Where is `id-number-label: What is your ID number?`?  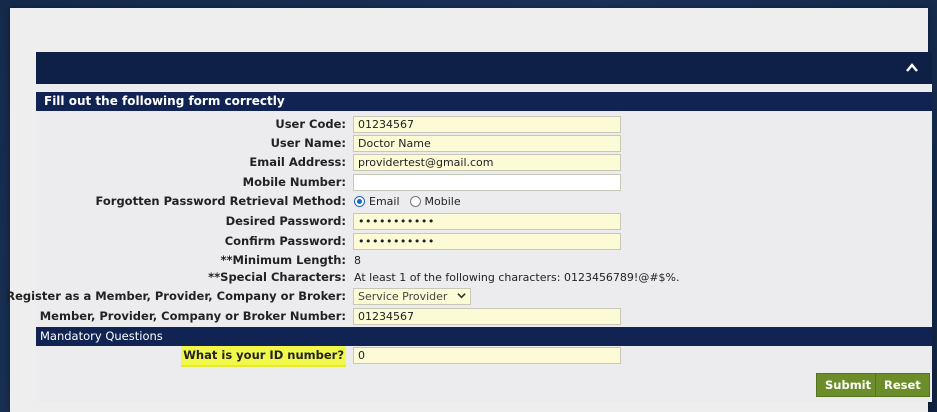 id-number-label: What is your ID number? is located at coordinates (263, 356).